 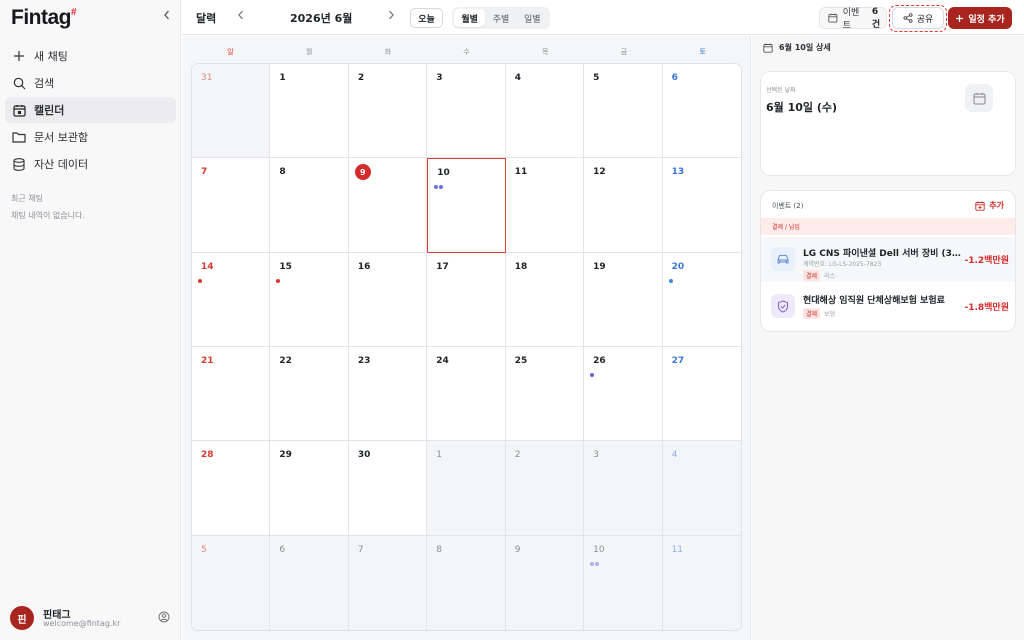 What do you see at coordinates (888, 226) in the screenshot?
I see `event-group-header: 결제 / 납입` at bounding box center [888, 226].